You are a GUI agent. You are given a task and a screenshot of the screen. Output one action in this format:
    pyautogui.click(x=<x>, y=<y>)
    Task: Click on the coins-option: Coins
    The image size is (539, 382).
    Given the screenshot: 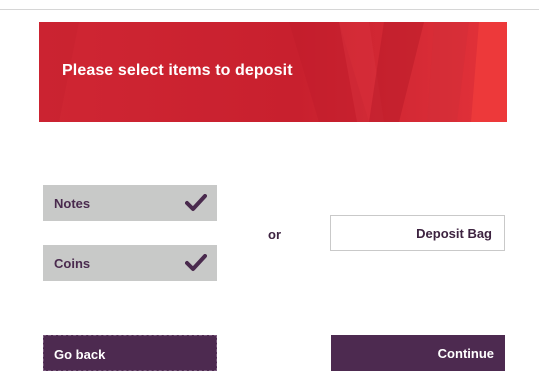 What is the action you would take?
    pyautogui.click(x=130, y=263)
    